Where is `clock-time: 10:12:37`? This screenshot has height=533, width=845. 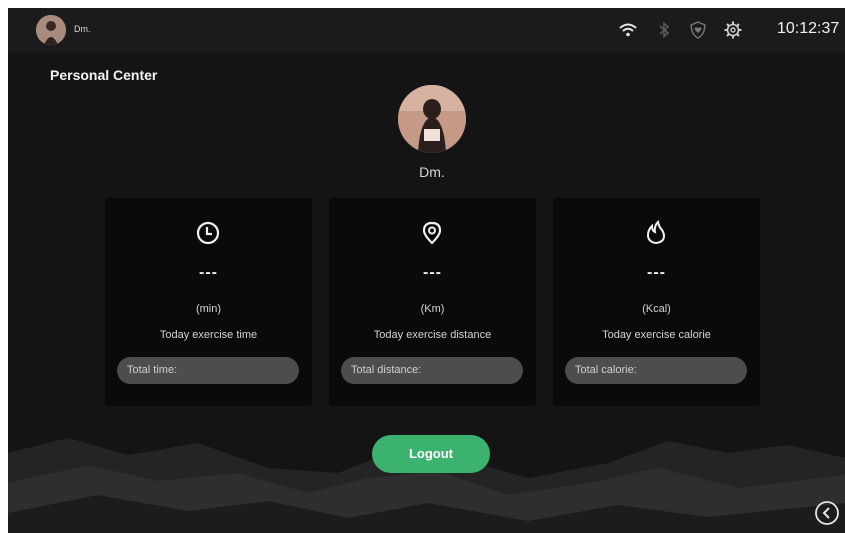 clock-time: 10:12:37 is located at coordinates (808, 28).